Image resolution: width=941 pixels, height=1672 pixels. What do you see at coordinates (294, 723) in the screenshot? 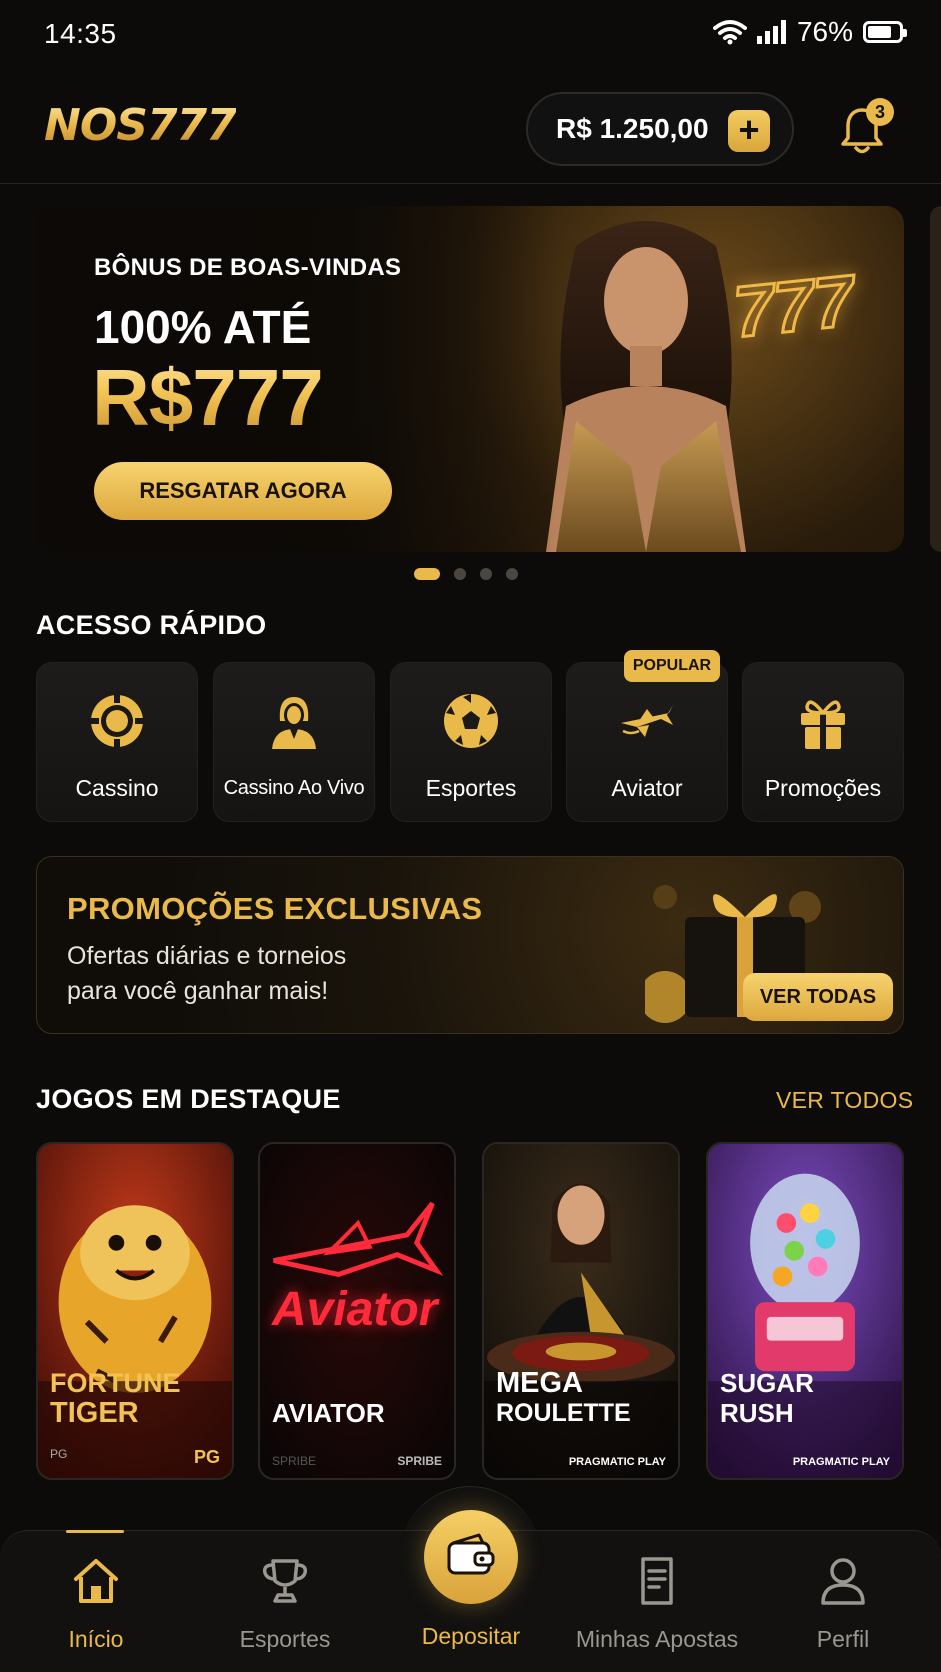
I see `live-dealer-icon` at bounding box center [294, 723].